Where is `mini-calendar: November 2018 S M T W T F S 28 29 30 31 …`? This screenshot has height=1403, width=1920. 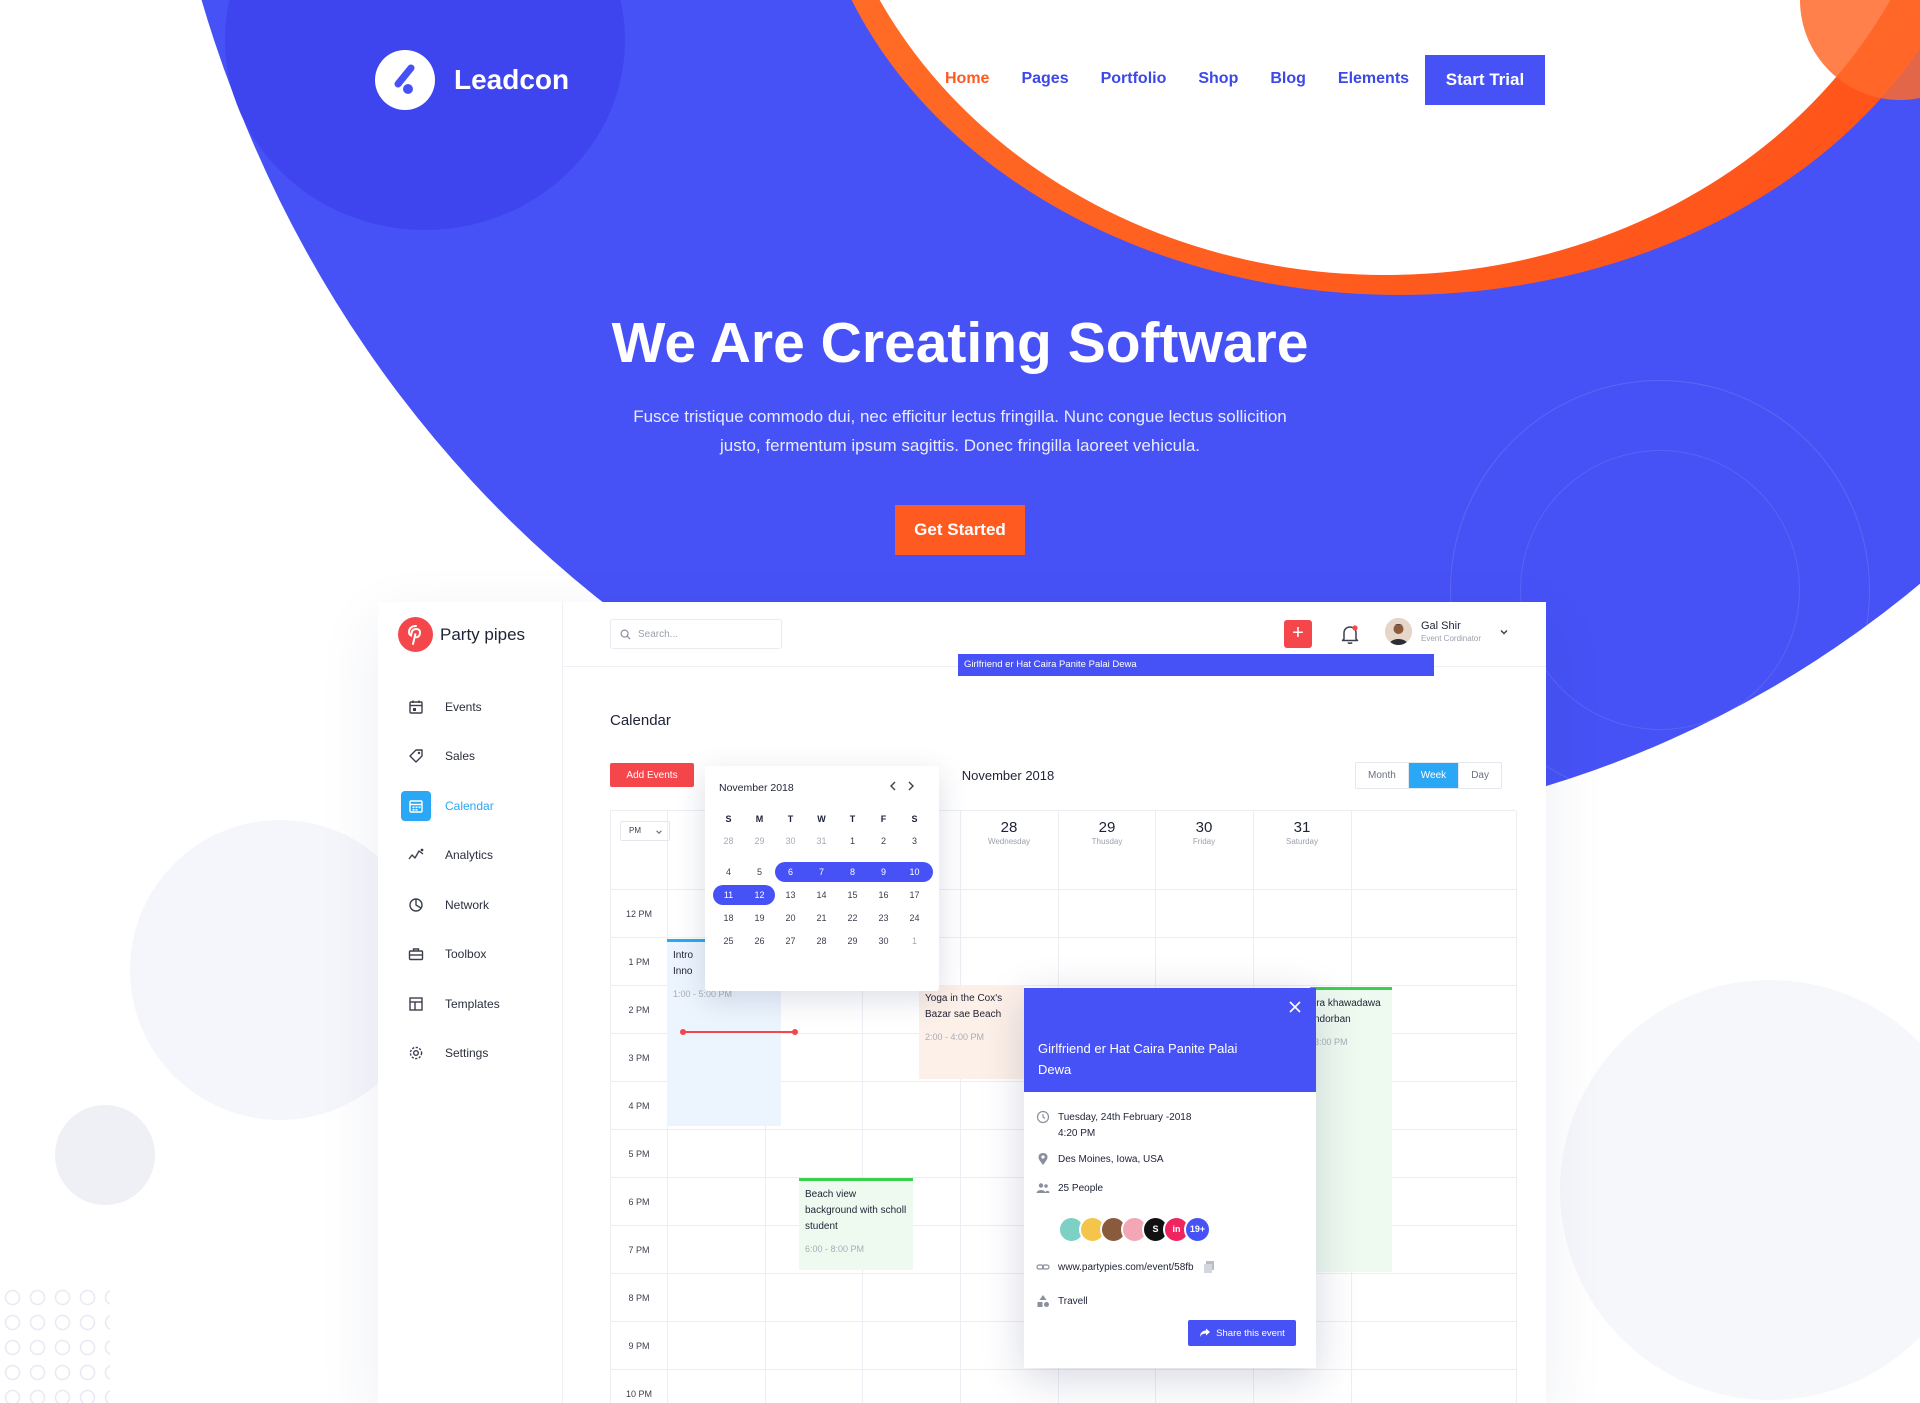 mini-calendar: November 2018 S M T W T F S 28 29 30 31 … is located at coordinates (822, 878).